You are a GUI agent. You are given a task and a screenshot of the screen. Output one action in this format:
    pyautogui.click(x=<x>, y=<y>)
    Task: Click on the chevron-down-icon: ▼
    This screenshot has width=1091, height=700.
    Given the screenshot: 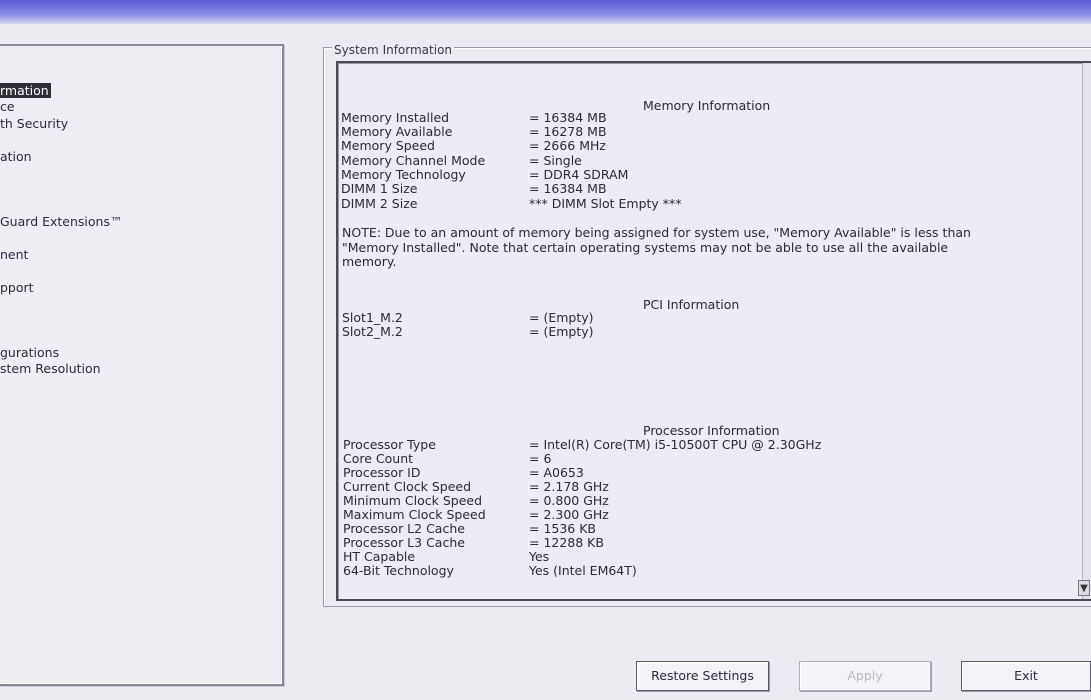 What is the action you would take?
    pyautogui.click(x=1084, y=588)
    